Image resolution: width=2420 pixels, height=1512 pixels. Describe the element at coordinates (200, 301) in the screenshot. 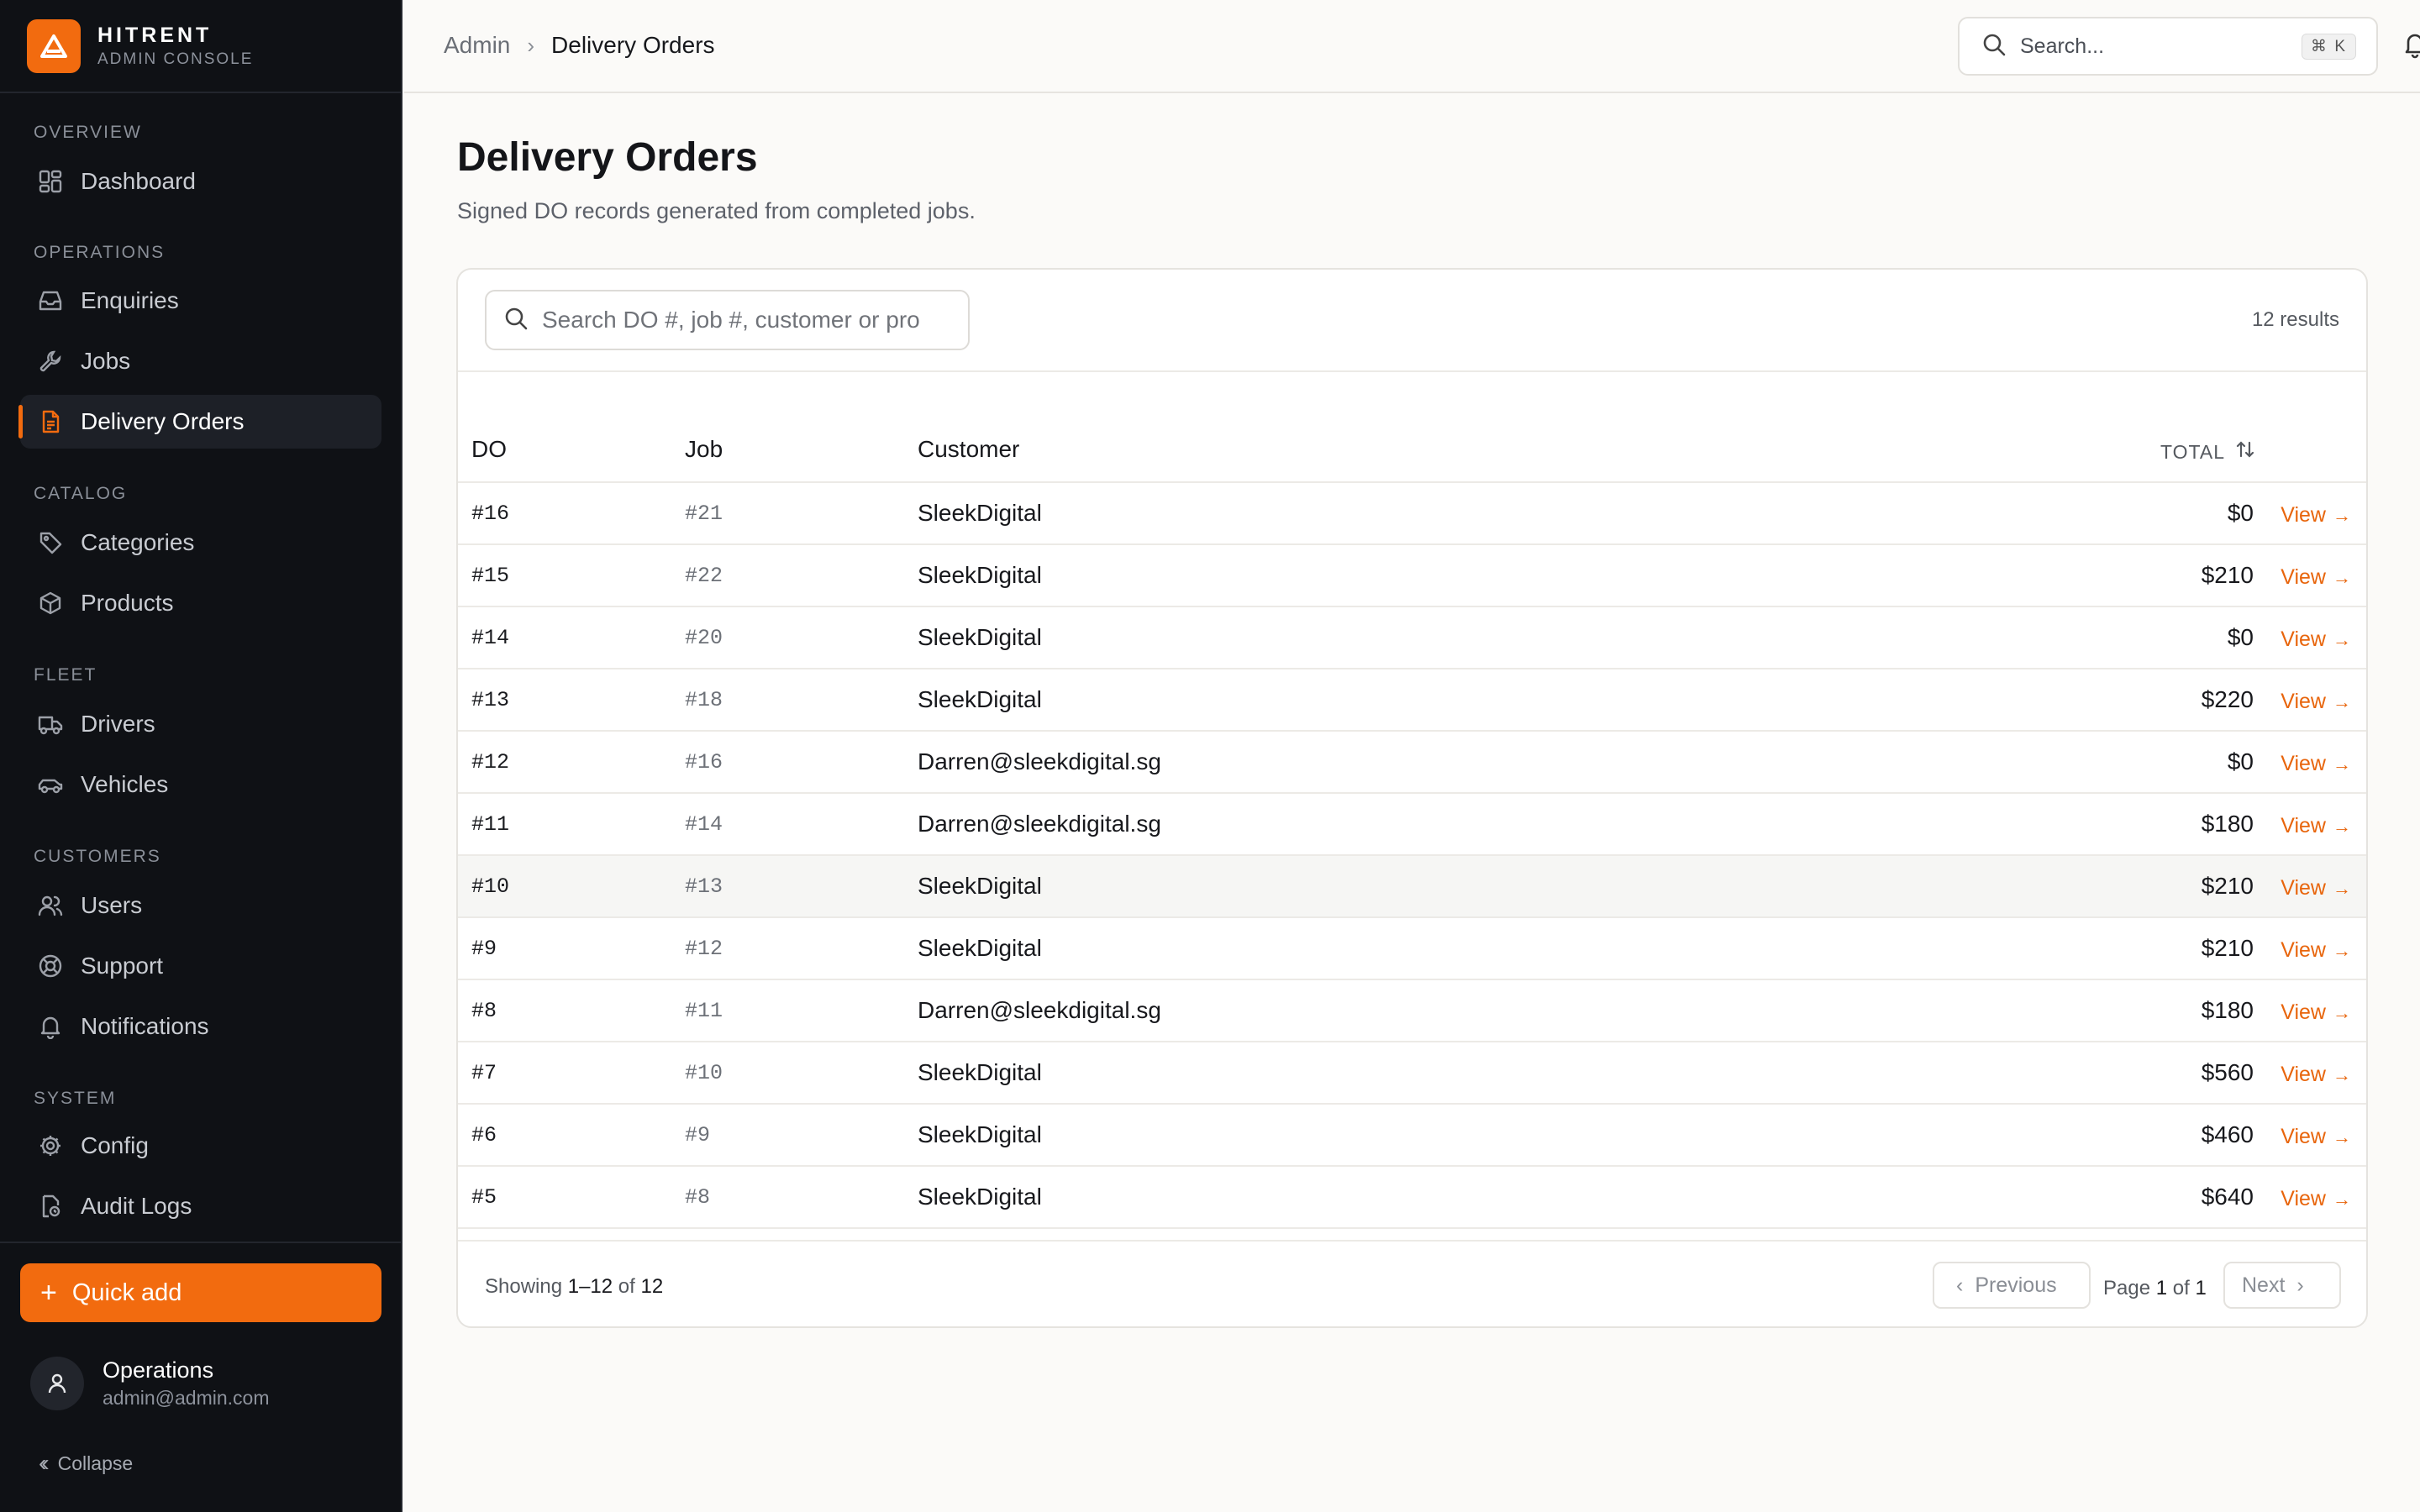

I see `sidebar-item-enquiries: Enquiries` at that location.